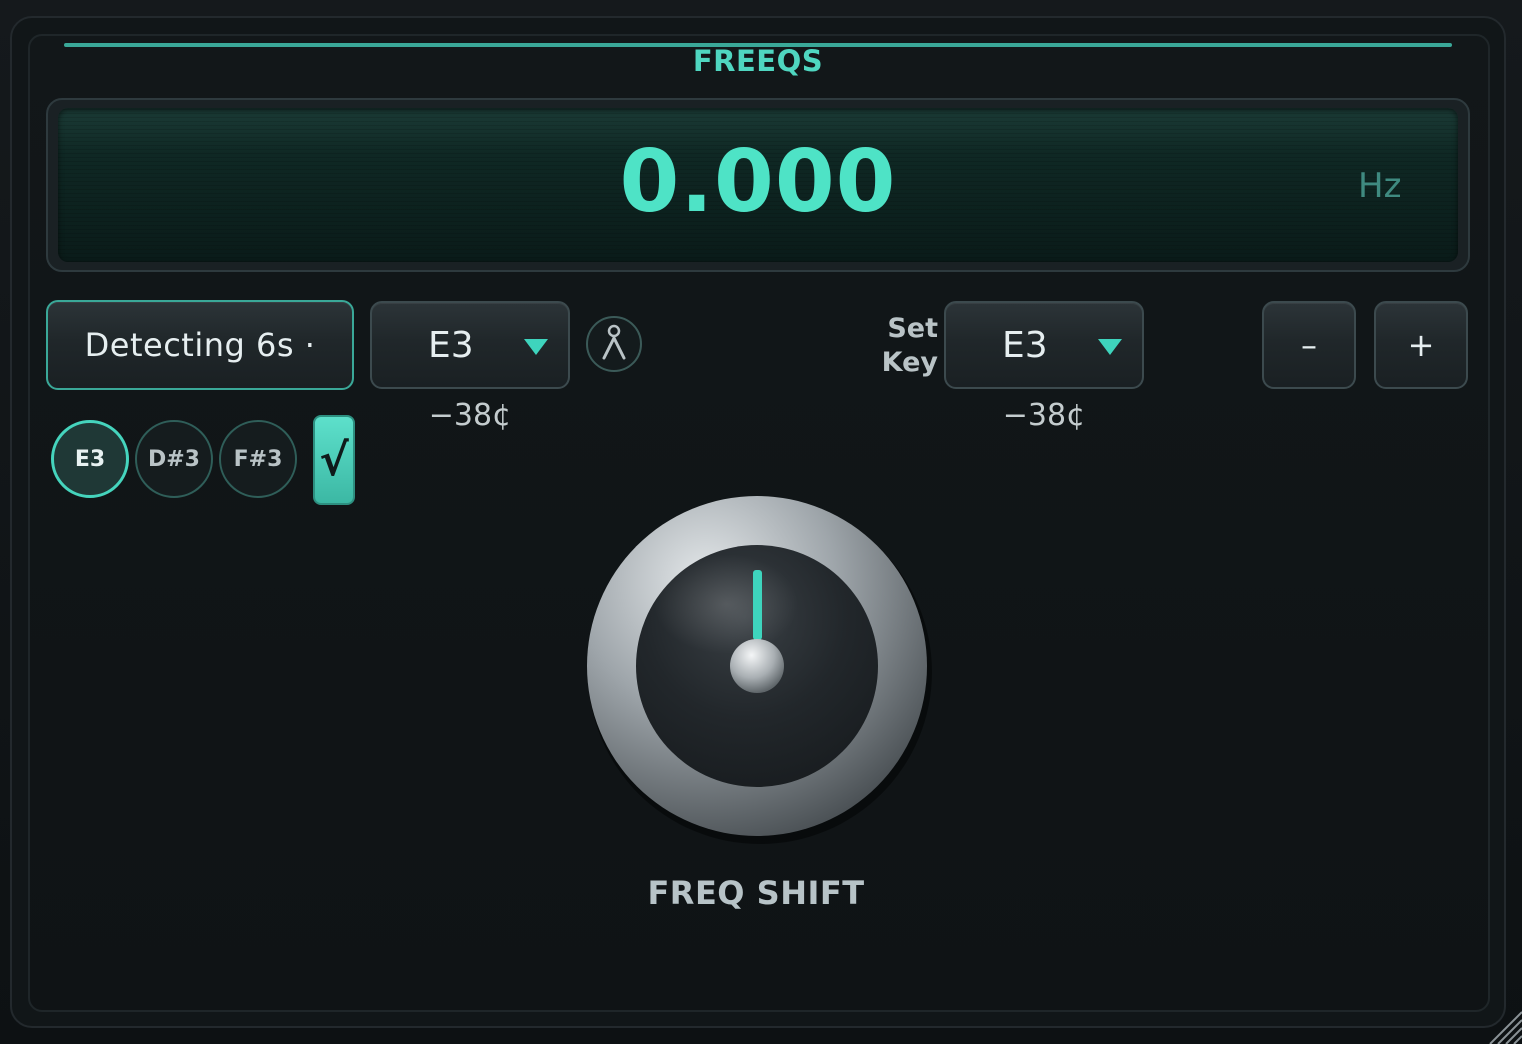 Image resolution: width=1522 pixels, height=1044 pixels. I want to click on note-candidate-d-sharp-3: D#3, so click(174, 459).